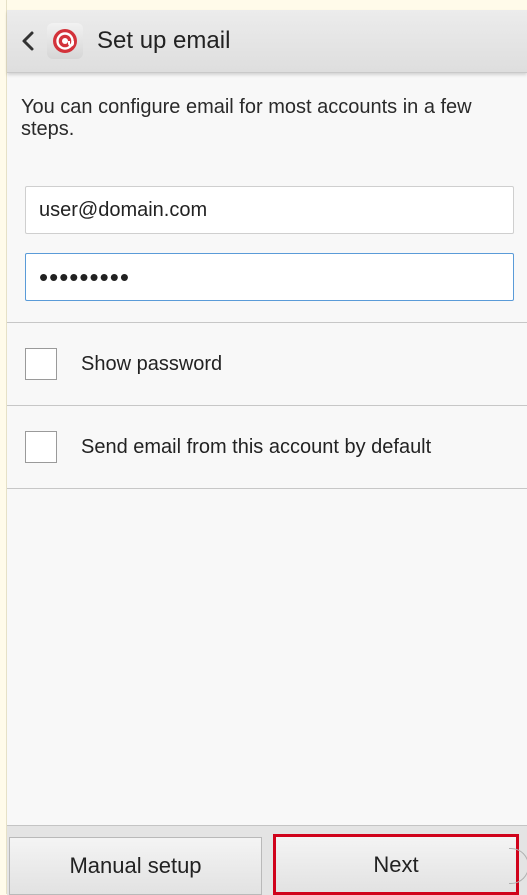 This screenshot has width=527, height=895. What do you see at coordinates (256, 446) in the screenshot?
I see `default-account-label: Send email from this account by default` at bounding box center [256, 446].